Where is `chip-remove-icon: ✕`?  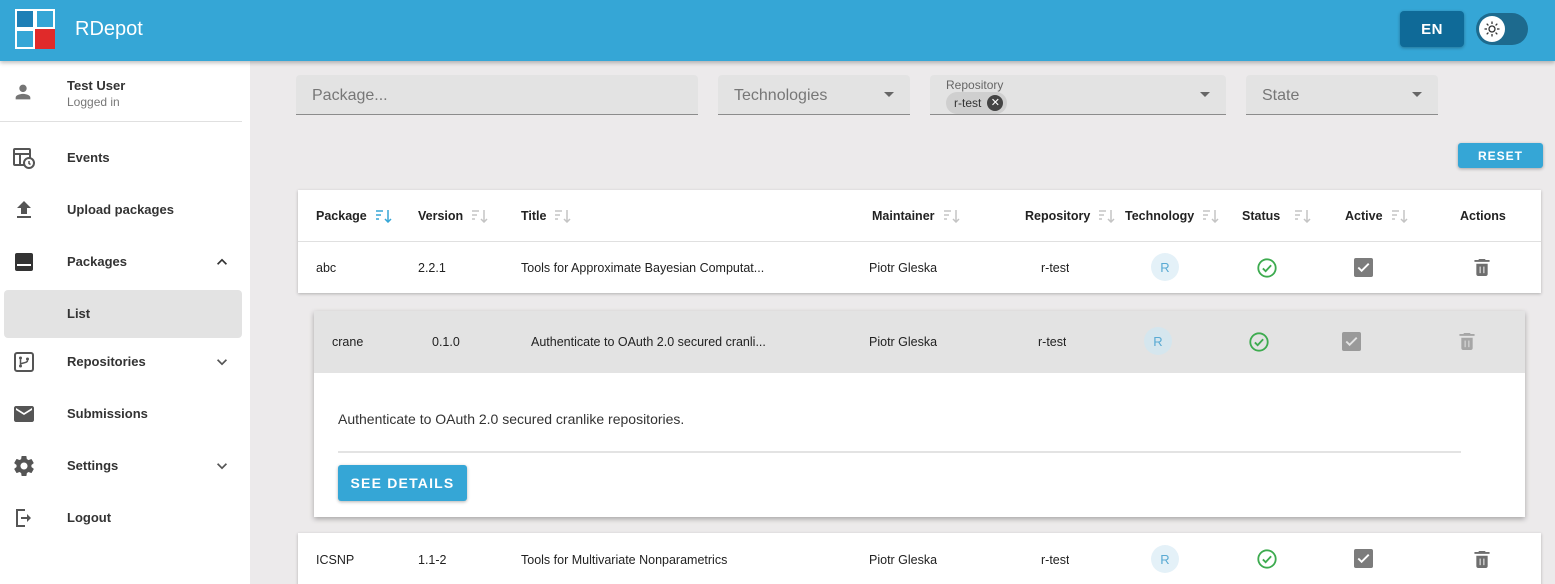
chip-remove-icon: ✕ is located at coordinates (995, 103).